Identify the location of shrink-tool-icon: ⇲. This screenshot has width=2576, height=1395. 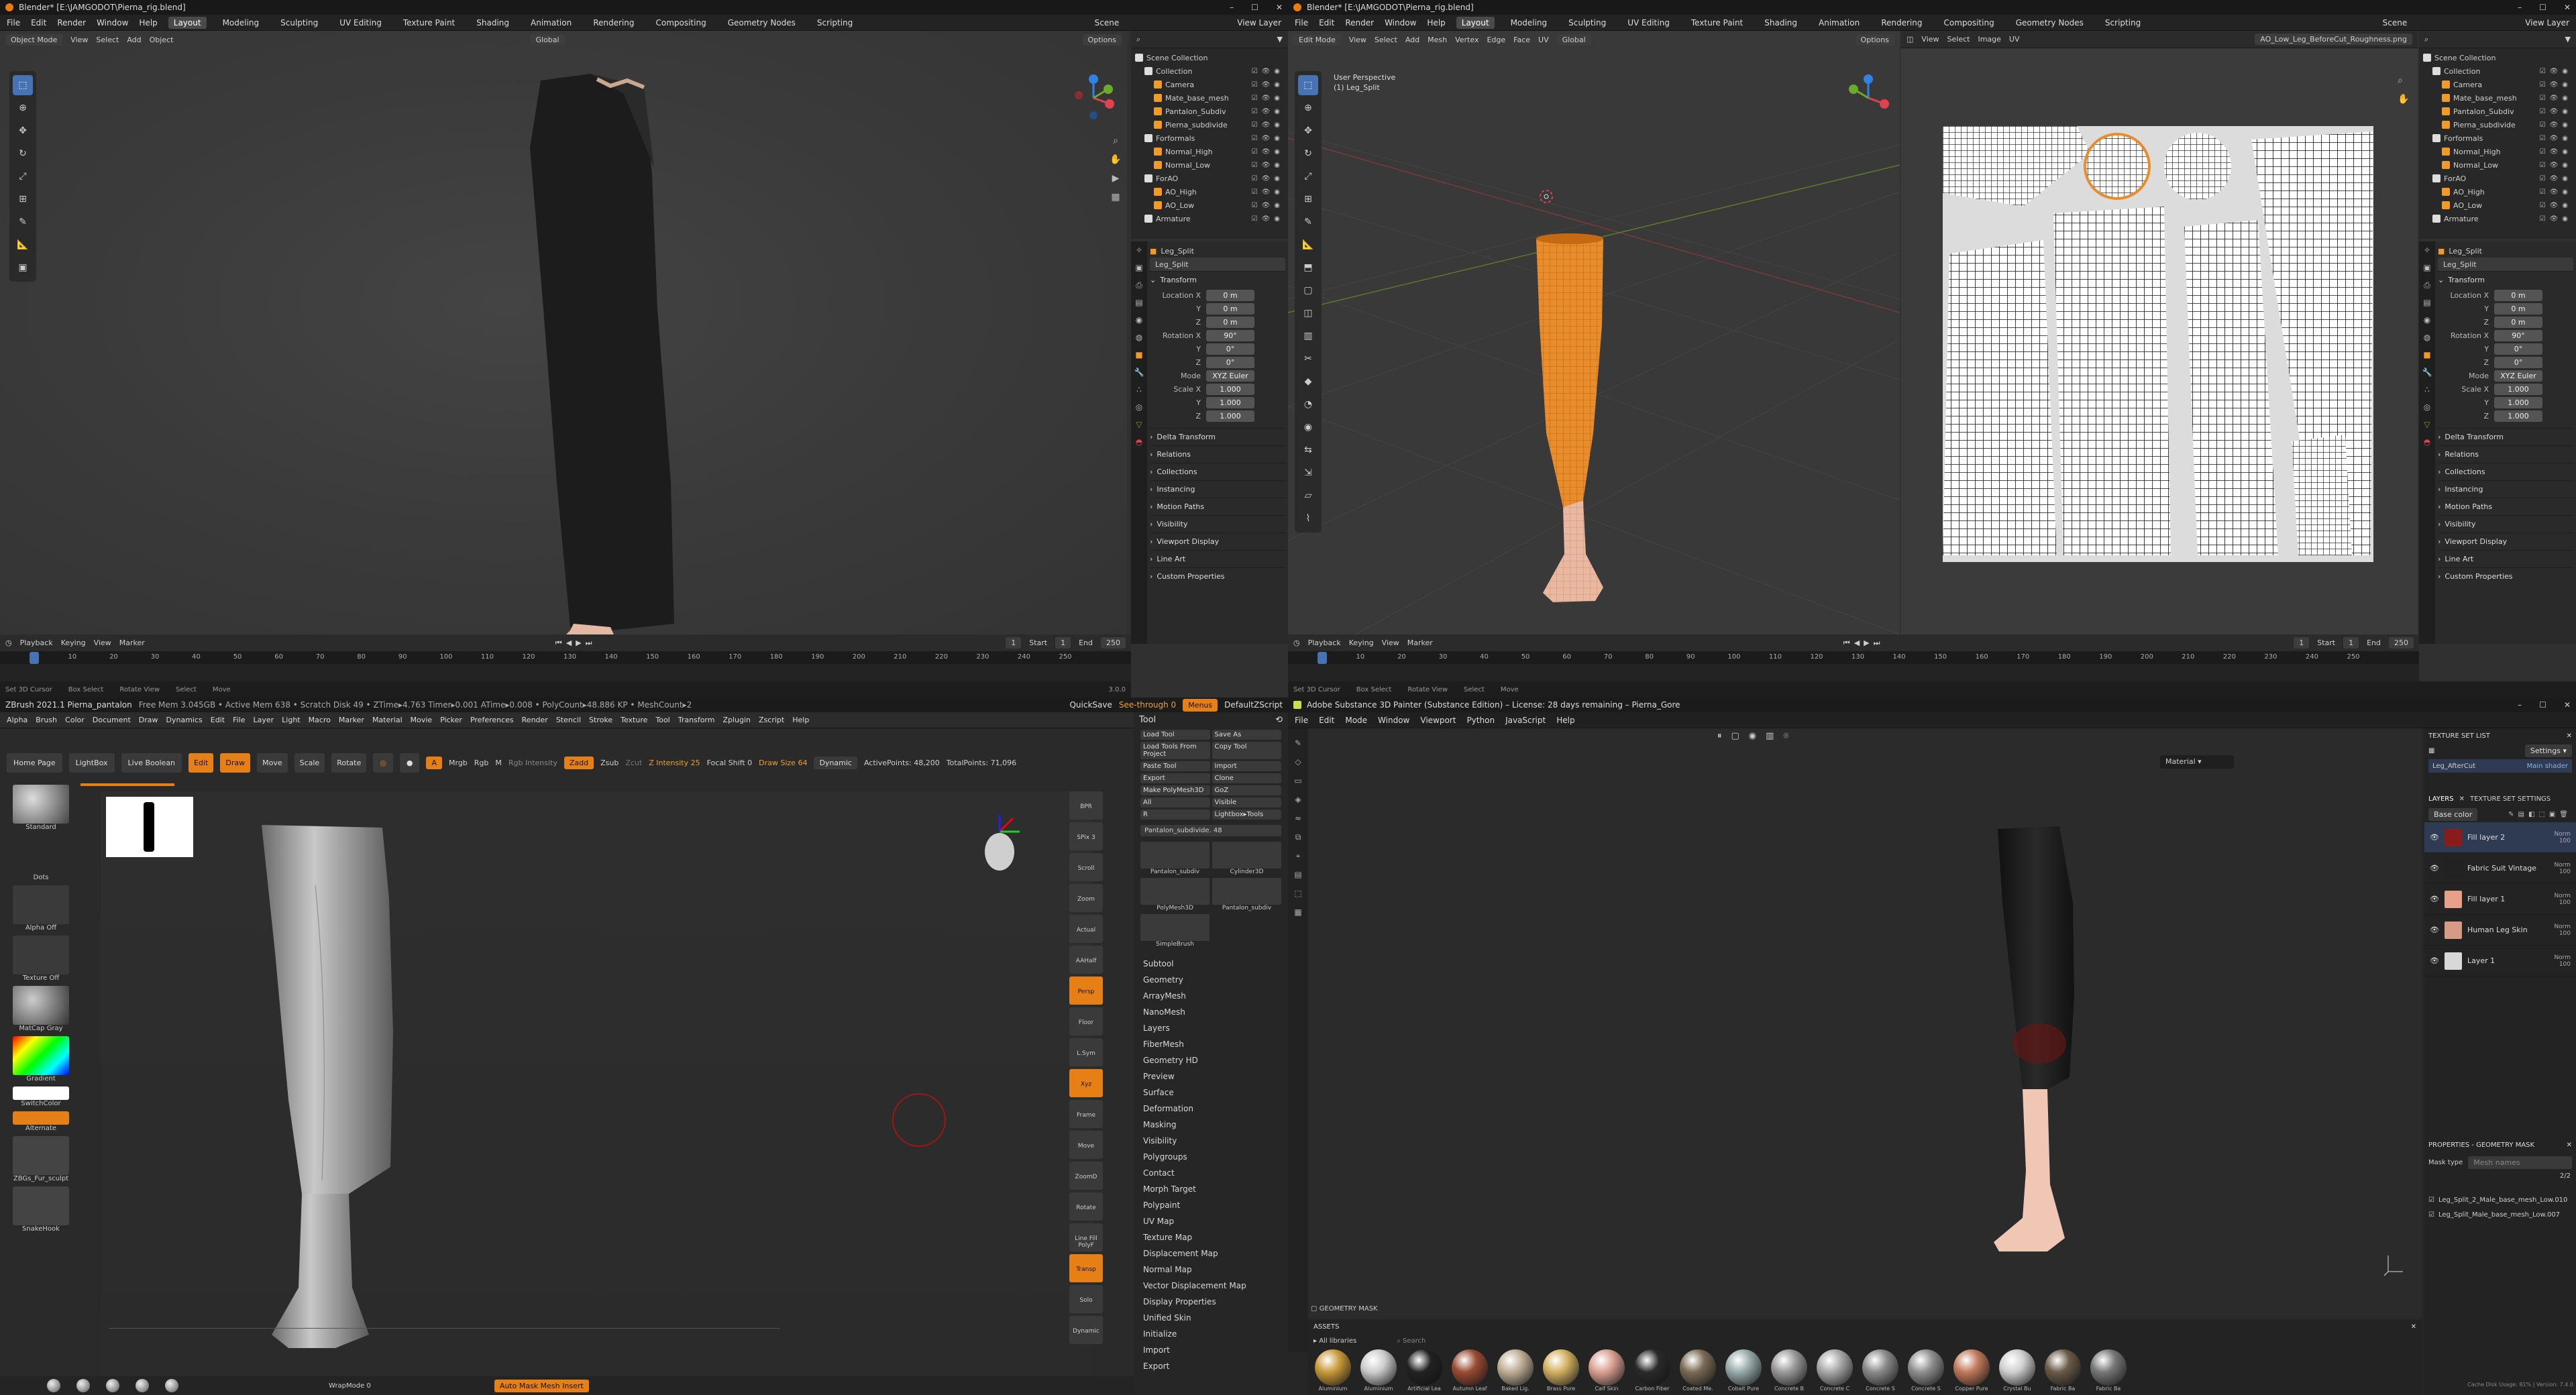
(1308, 473).